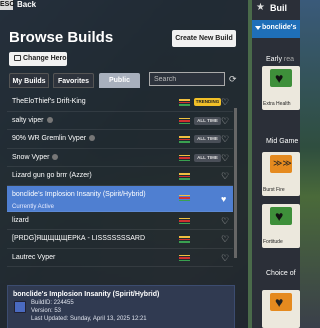 The height and width of the screenshot is (328, 320). I want to click on build-row: Lautrec Vyper ♡, so click(120, 258).